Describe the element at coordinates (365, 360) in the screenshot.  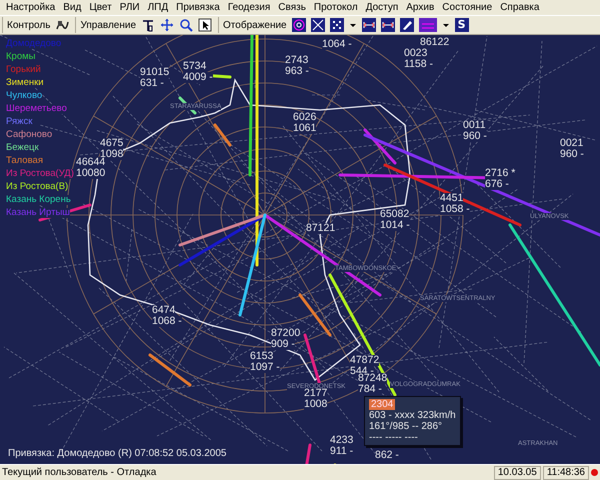
I see `track-label: 47872` at that location.